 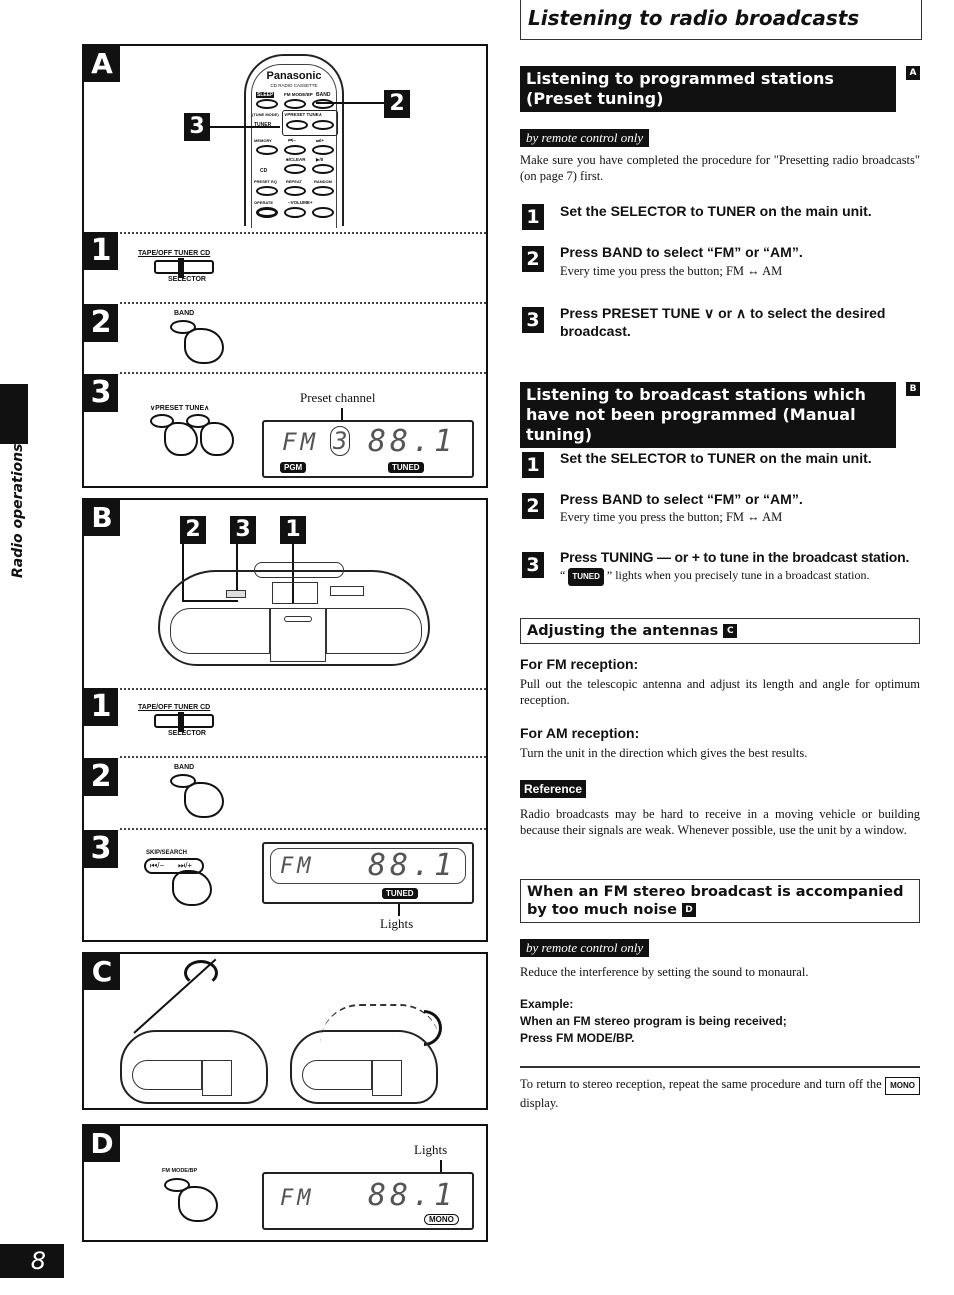 I want to click on remote-preset-up-button, so click(x=323, y=125).